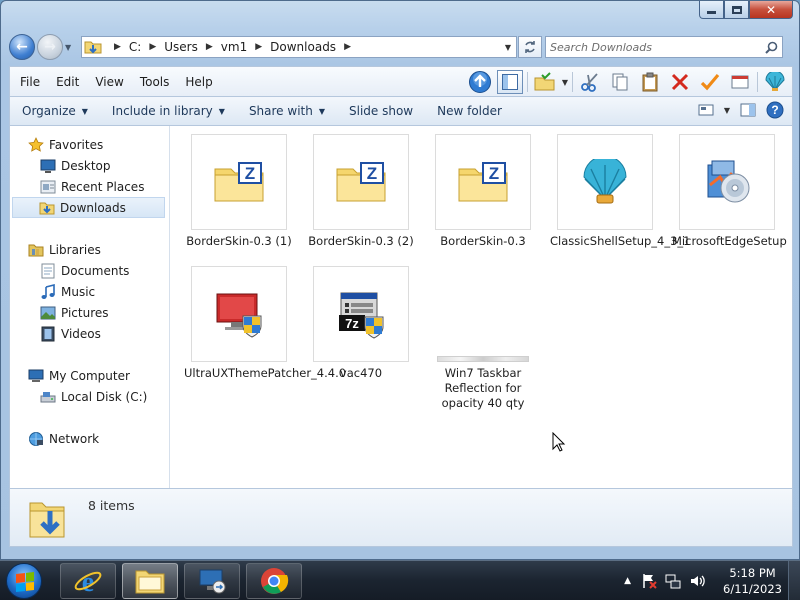  What do you see at coordinates (89, 144) in the screenshot?
I see `nav-favorites: Favorites` at bounding box center [89, 144].